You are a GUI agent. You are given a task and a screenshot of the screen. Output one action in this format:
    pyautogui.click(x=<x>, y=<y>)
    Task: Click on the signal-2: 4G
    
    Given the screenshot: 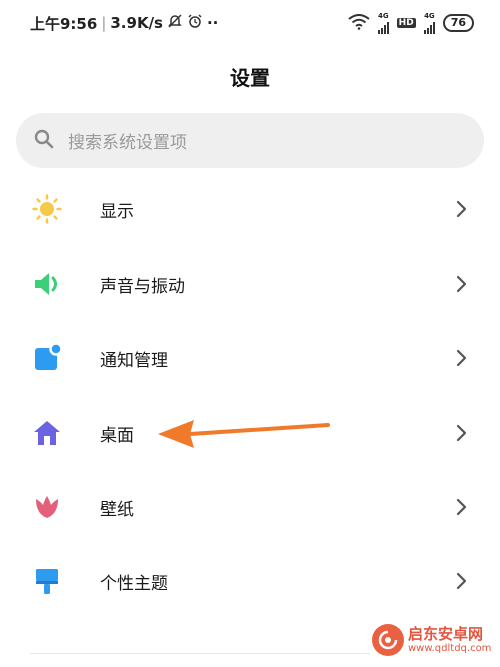 What is the action you would take?
    pyautogui.click(x=429, y=22)
    